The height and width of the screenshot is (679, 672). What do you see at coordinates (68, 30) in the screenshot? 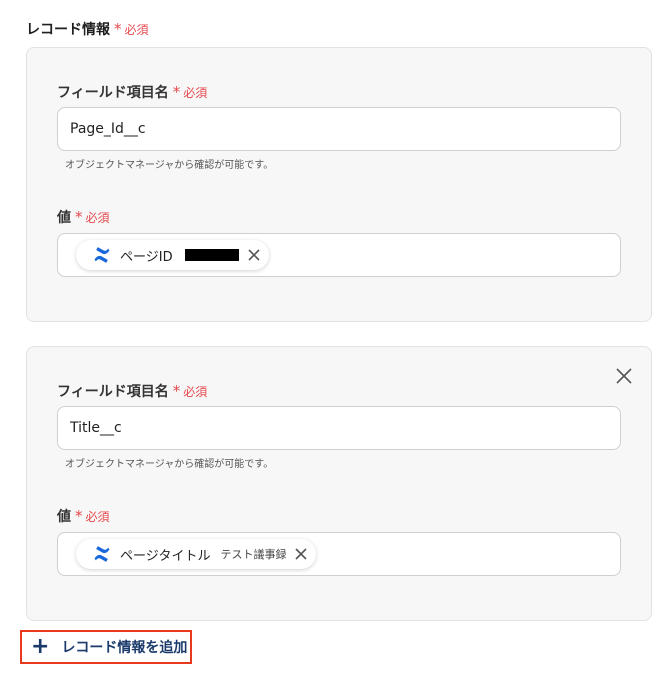
I see `section-title-text: レコード情報` at bounding box center [68, 30].